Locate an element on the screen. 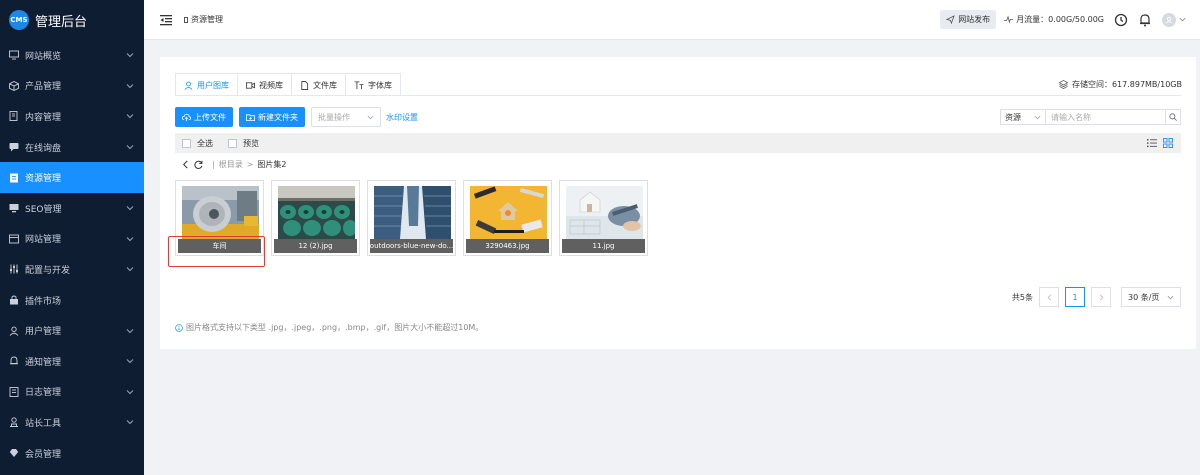  user-avatar-icon is located at coordinates (1169, 19).